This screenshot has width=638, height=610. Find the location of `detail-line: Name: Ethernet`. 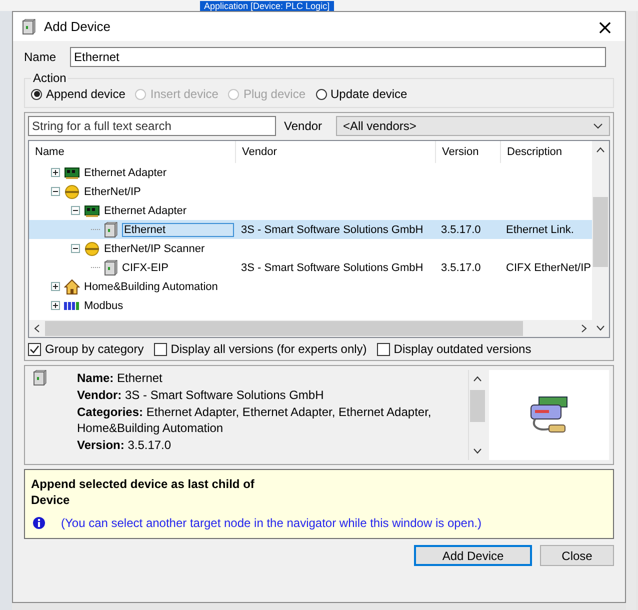

detail-line: Name: Ethernet is located at coordinates (120, 378).